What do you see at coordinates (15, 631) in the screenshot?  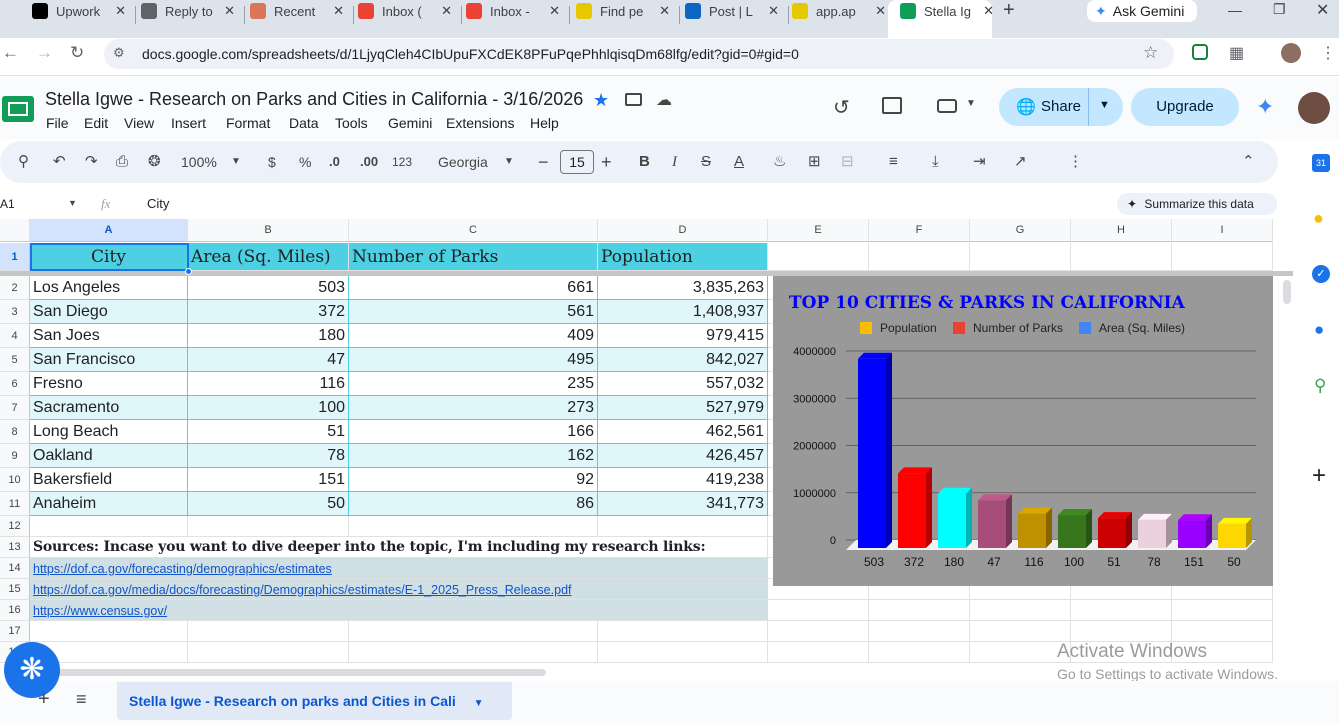 I see `row-header-17: 17` at bounding box center [15, 631].